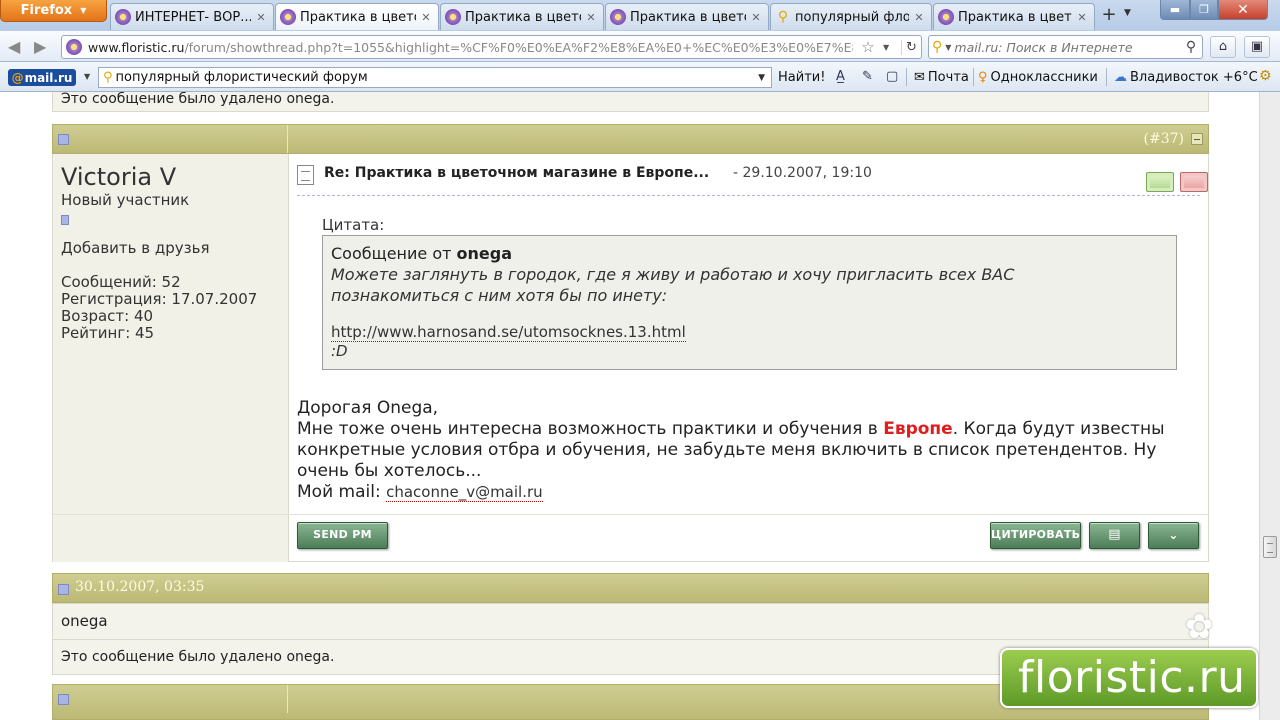 This screenshot has width=1280, height=720. What do you see at coordinates (342, 535) in the screenshot?
I see `send-pm-button: SEND PM` at bounding box center [342, 535].